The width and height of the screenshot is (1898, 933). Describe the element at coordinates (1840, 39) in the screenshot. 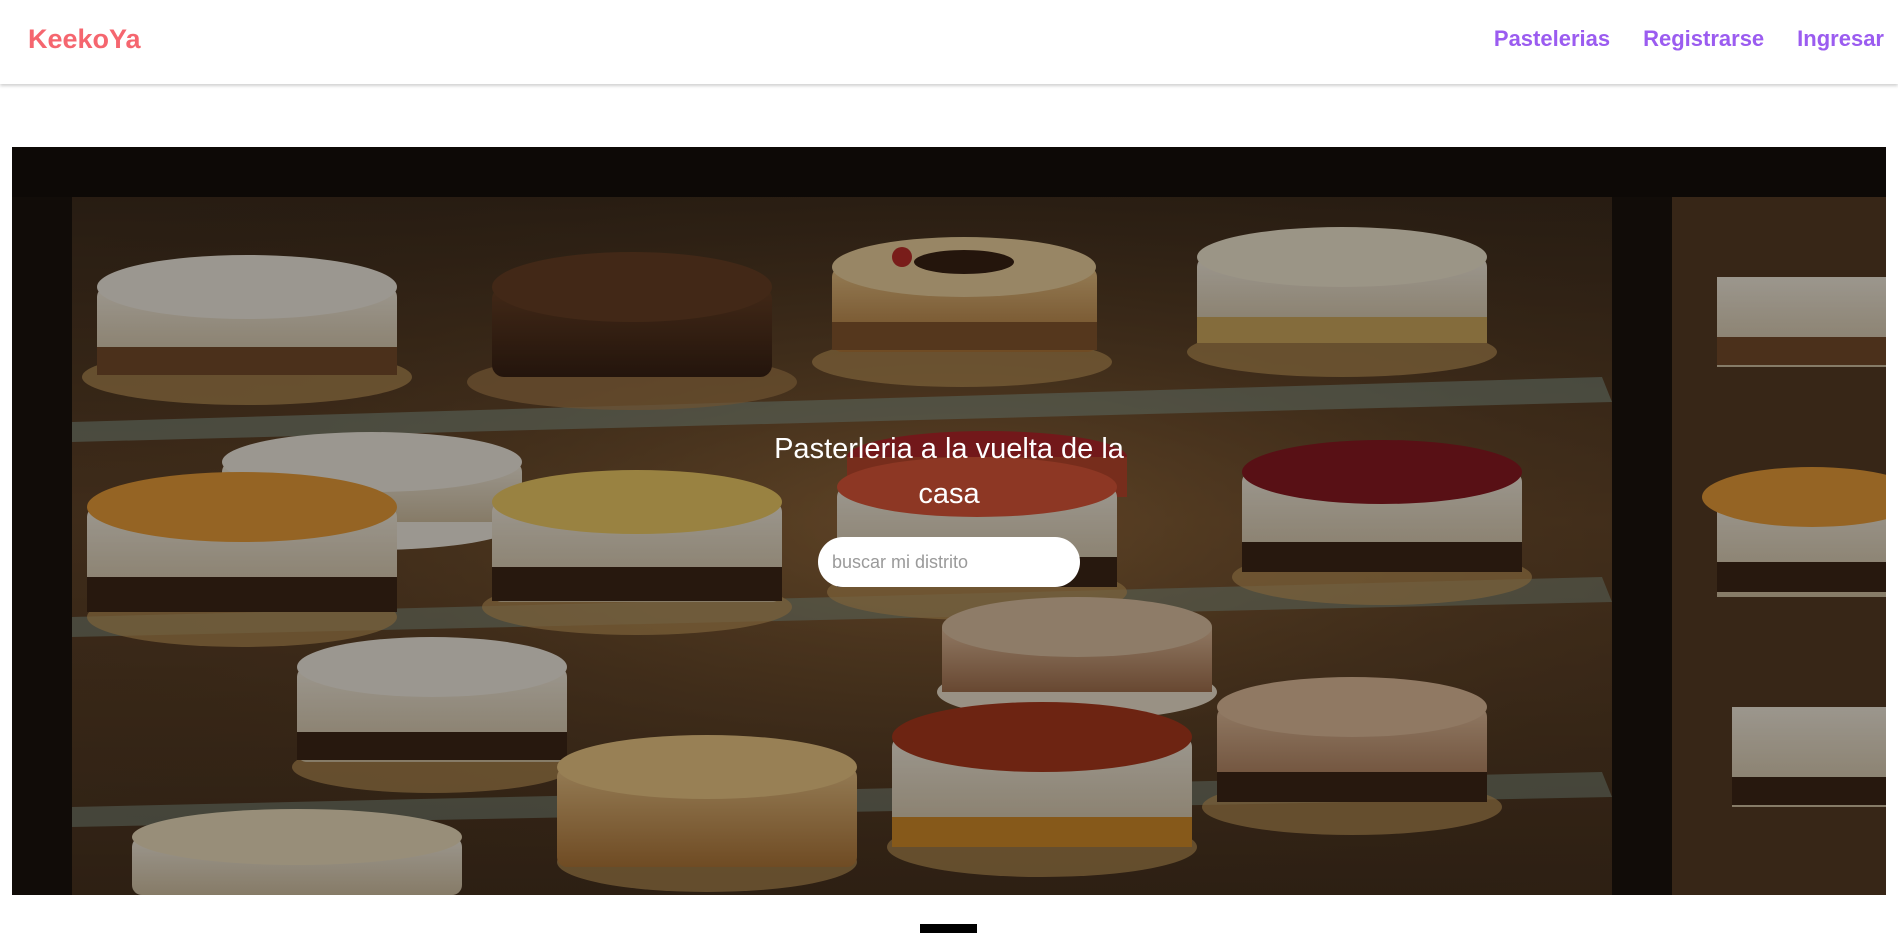

I see `nav-link-ingresar: Ingresar` at that location.